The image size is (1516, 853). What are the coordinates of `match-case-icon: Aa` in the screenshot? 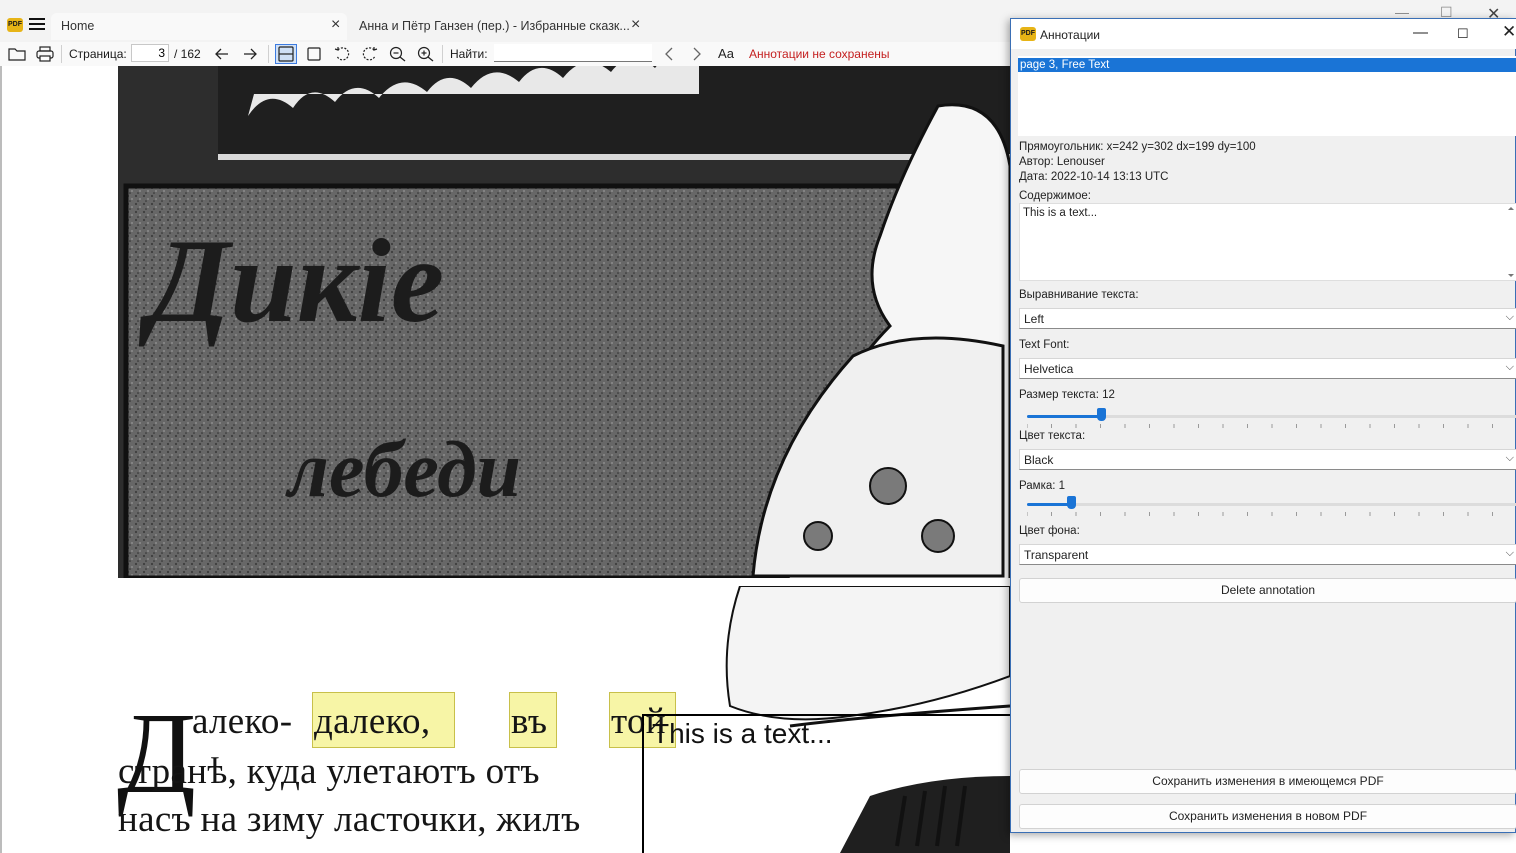 It's located at (726, 54).